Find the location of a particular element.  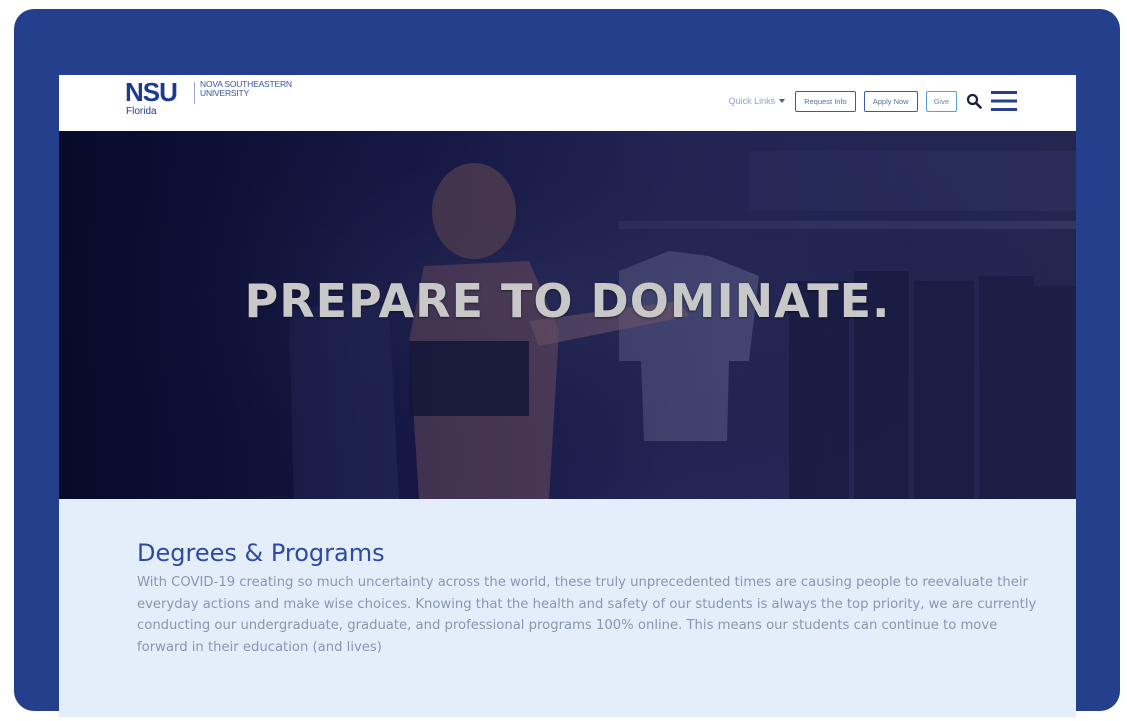

hero-title: PREPARE TO DOMINATE. is located at coordinates (567, 301).